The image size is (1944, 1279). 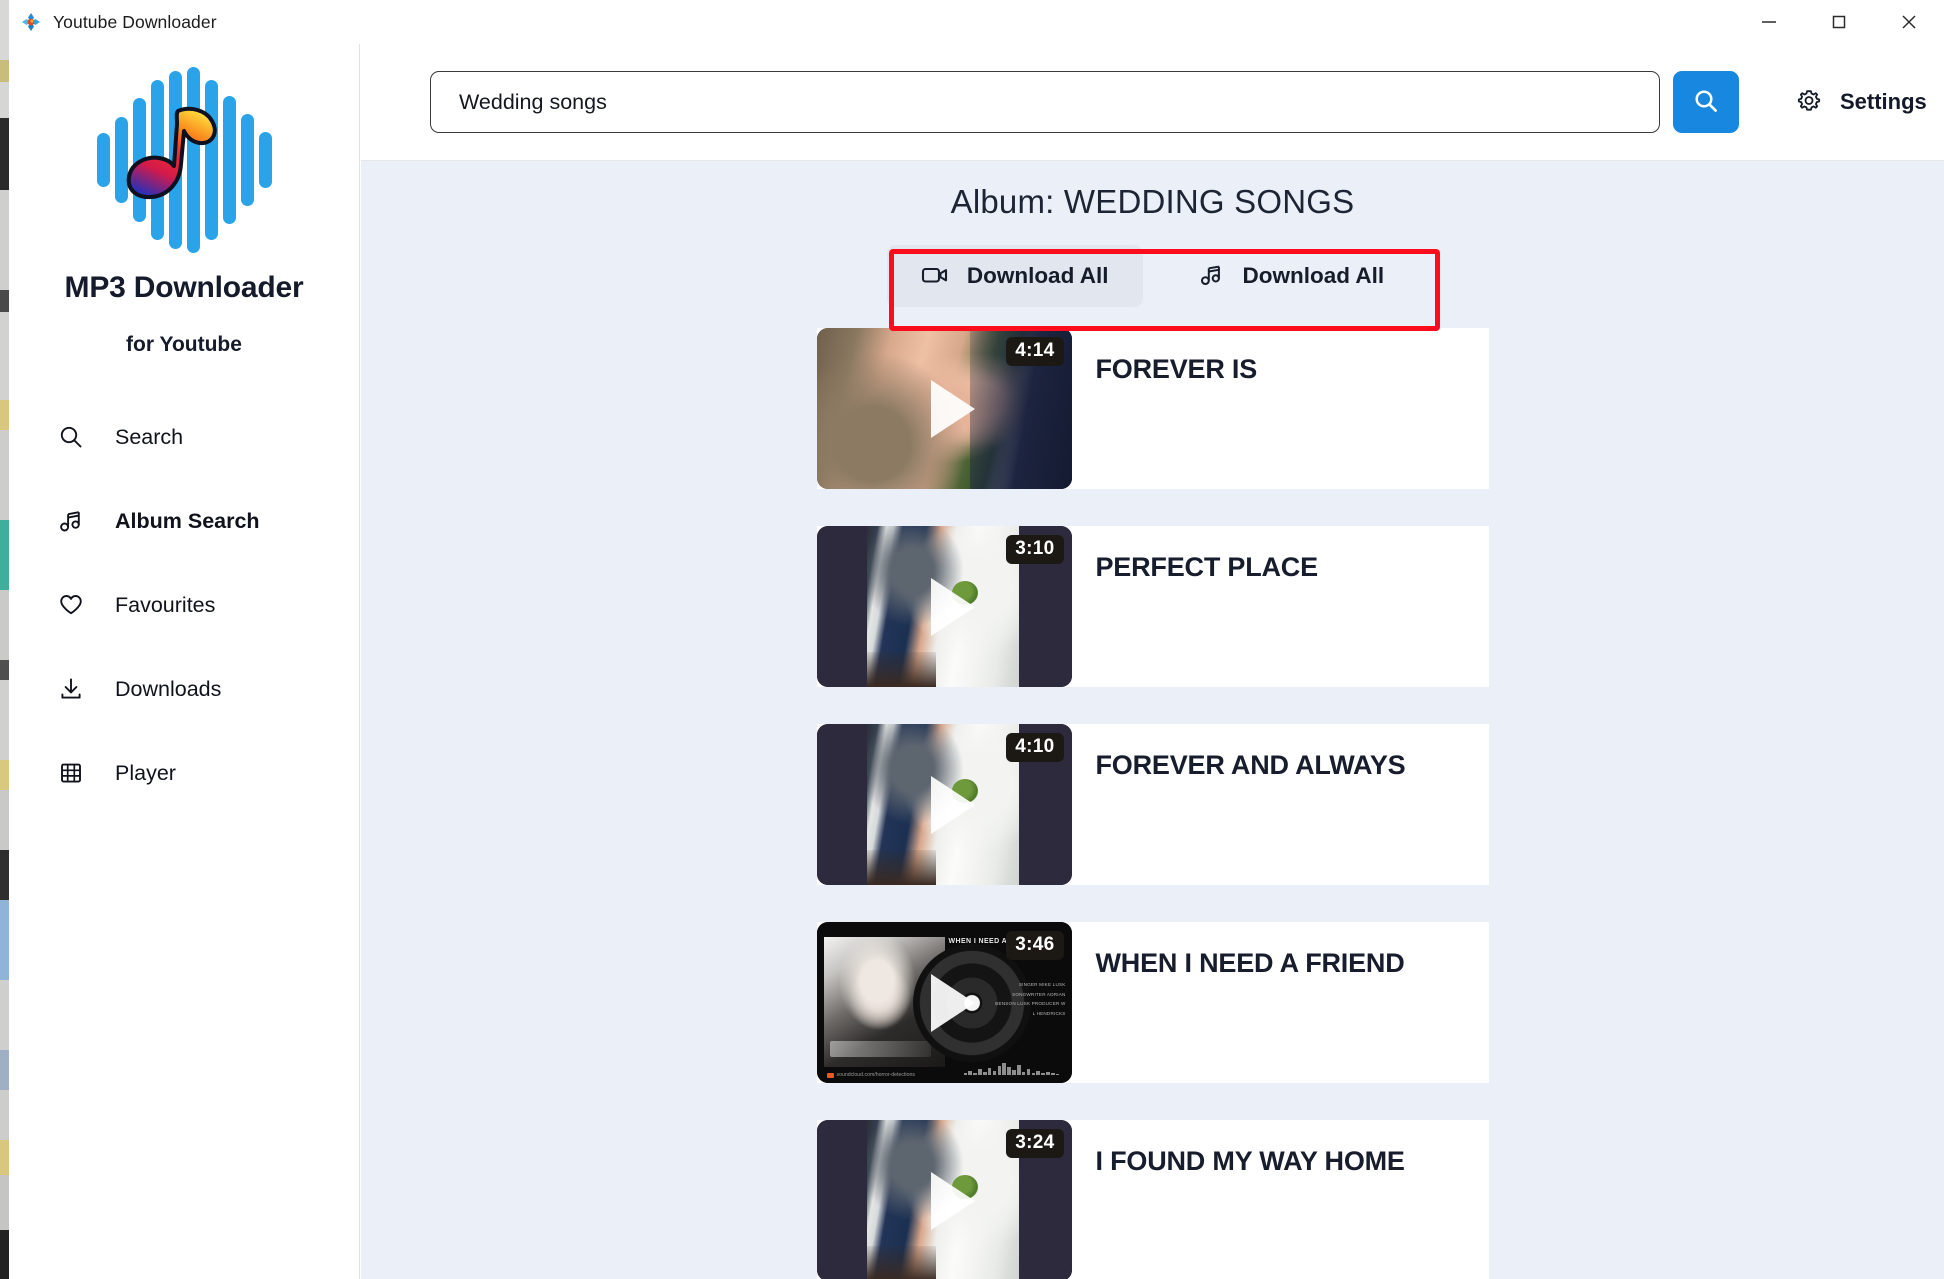 What do you see at coordinates (165, 604) in the screenshot?
I see `sidebar-item-label: Favourites` at bounding box center [165, 604].